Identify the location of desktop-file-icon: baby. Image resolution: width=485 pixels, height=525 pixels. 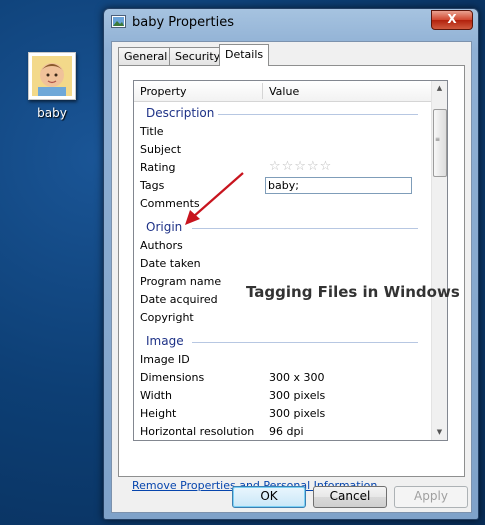
(52, 86).